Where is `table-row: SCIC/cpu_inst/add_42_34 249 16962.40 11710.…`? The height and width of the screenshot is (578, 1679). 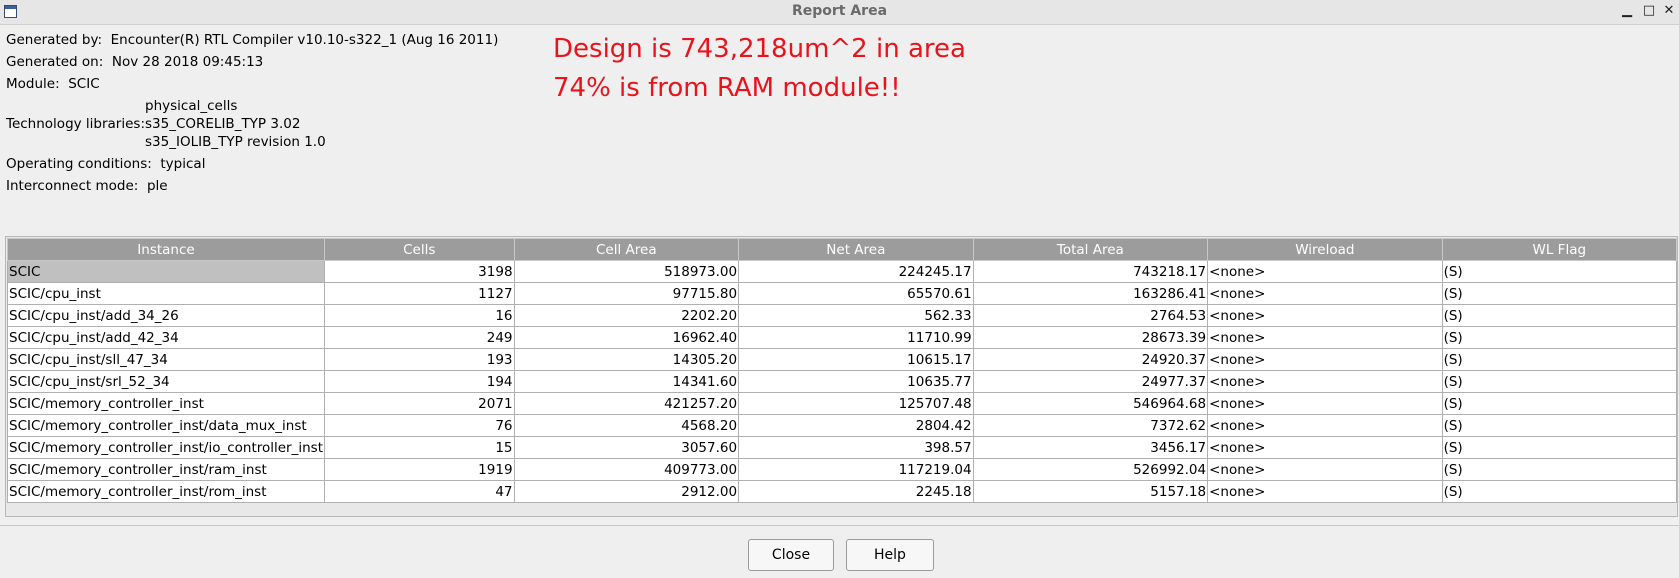 table-row: SCIC/cpu_inst/add_42_34 249 16962.40 11710.… is located at coordinates (842, 337).